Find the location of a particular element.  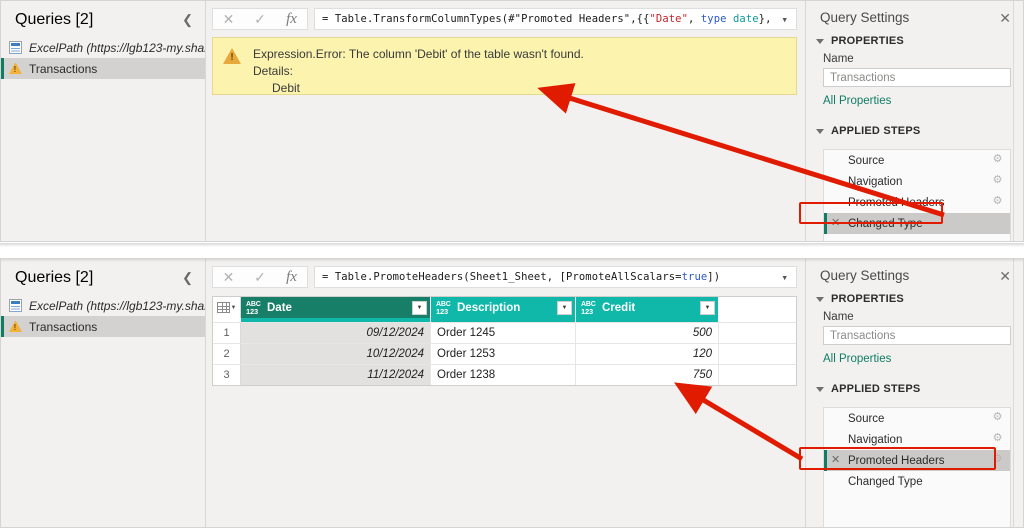

warning-icon is located at coordinates (232, 56).